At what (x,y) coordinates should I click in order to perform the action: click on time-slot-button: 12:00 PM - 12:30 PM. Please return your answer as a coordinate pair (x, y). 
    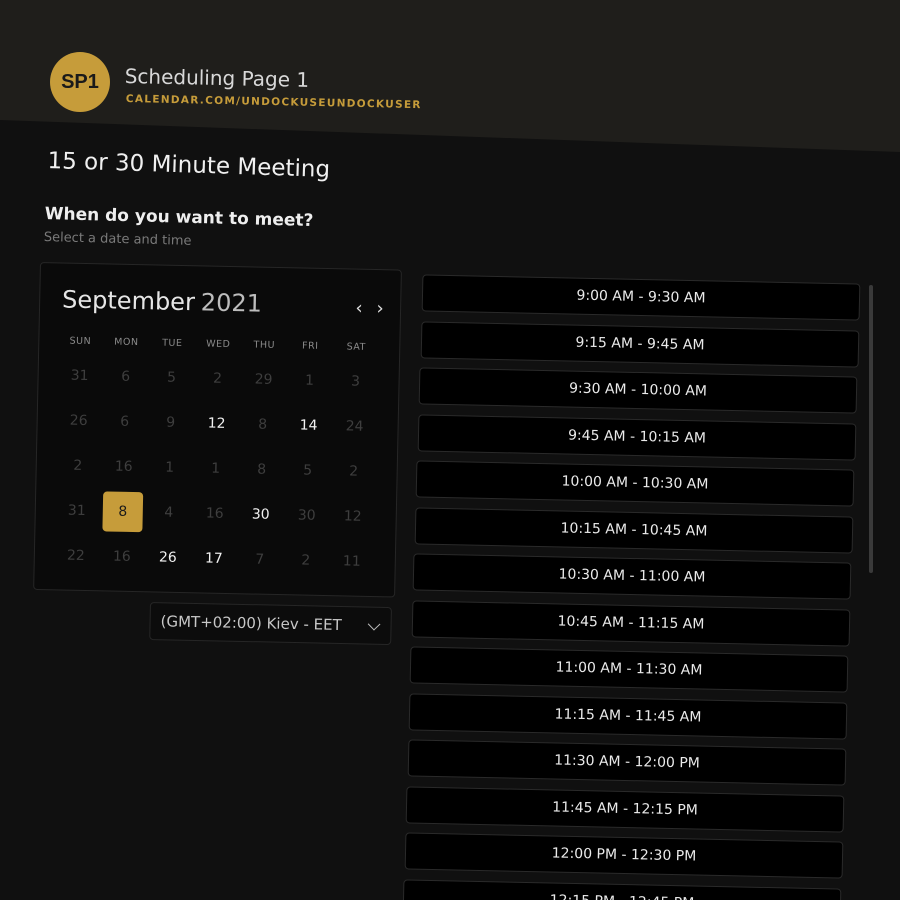
    Looking at the image, I should click on (623, 855).